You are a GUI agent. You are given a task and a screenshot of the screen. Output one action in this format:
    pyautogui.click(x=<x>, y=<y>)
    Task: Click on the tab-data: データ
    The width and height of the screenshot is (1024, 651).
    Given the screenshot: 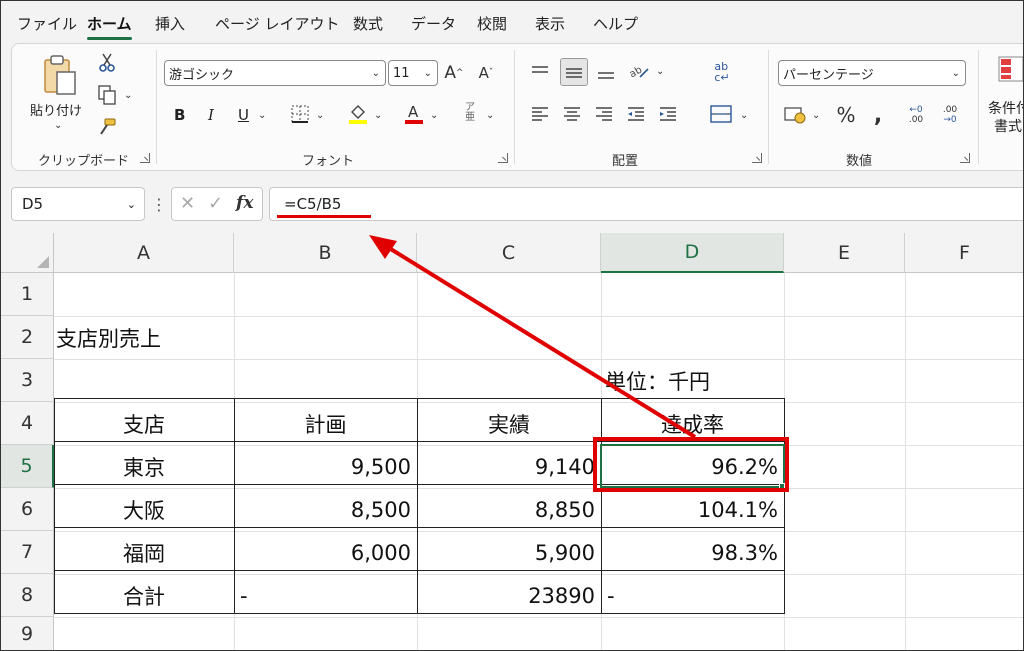 What is the action you would take?
    pyautogui.click(x=433, y=23)
    